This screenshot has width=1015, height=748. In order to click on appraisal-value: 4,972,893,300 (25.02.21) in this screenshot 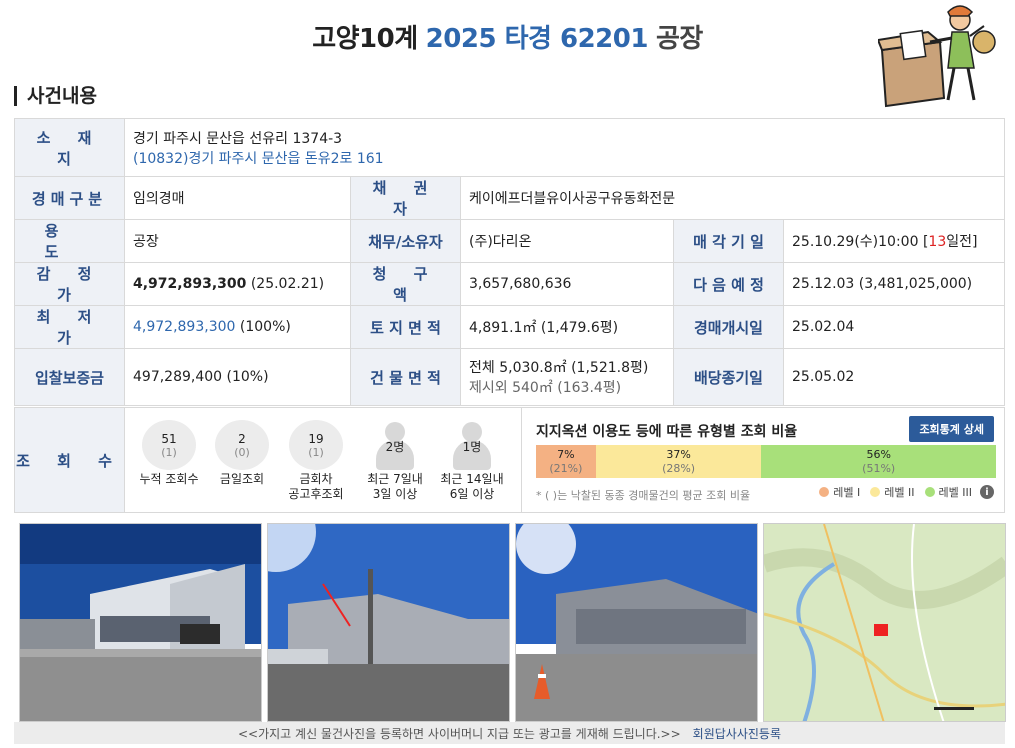, I will do `click(237, 284)`.